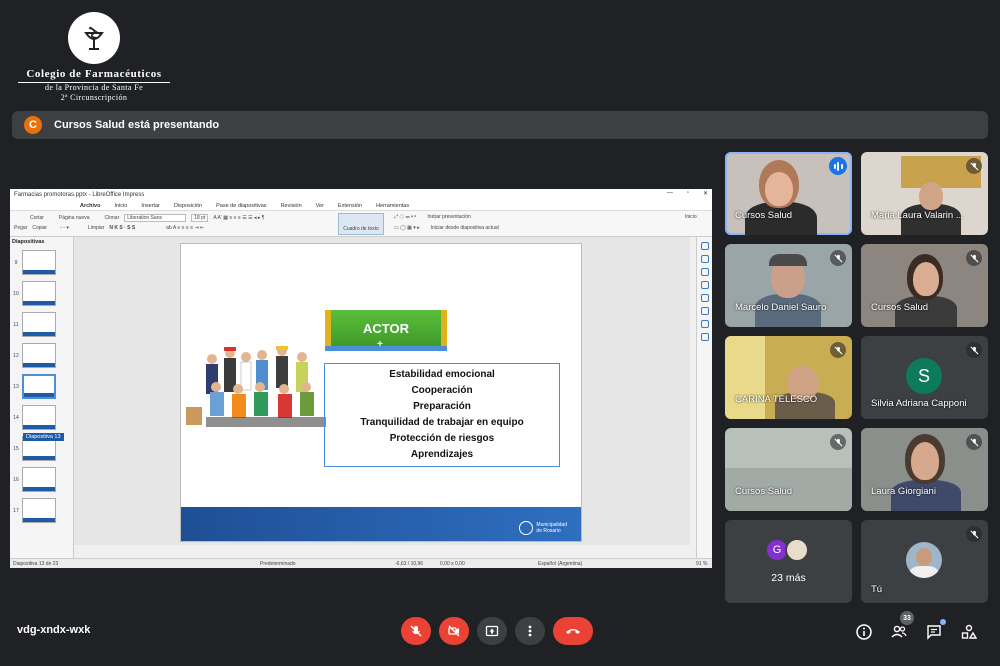  What do you see at coordinates (907, 618) in the screenshot?
I see `people-count-badge: 33` at bounding box center [907, 618].